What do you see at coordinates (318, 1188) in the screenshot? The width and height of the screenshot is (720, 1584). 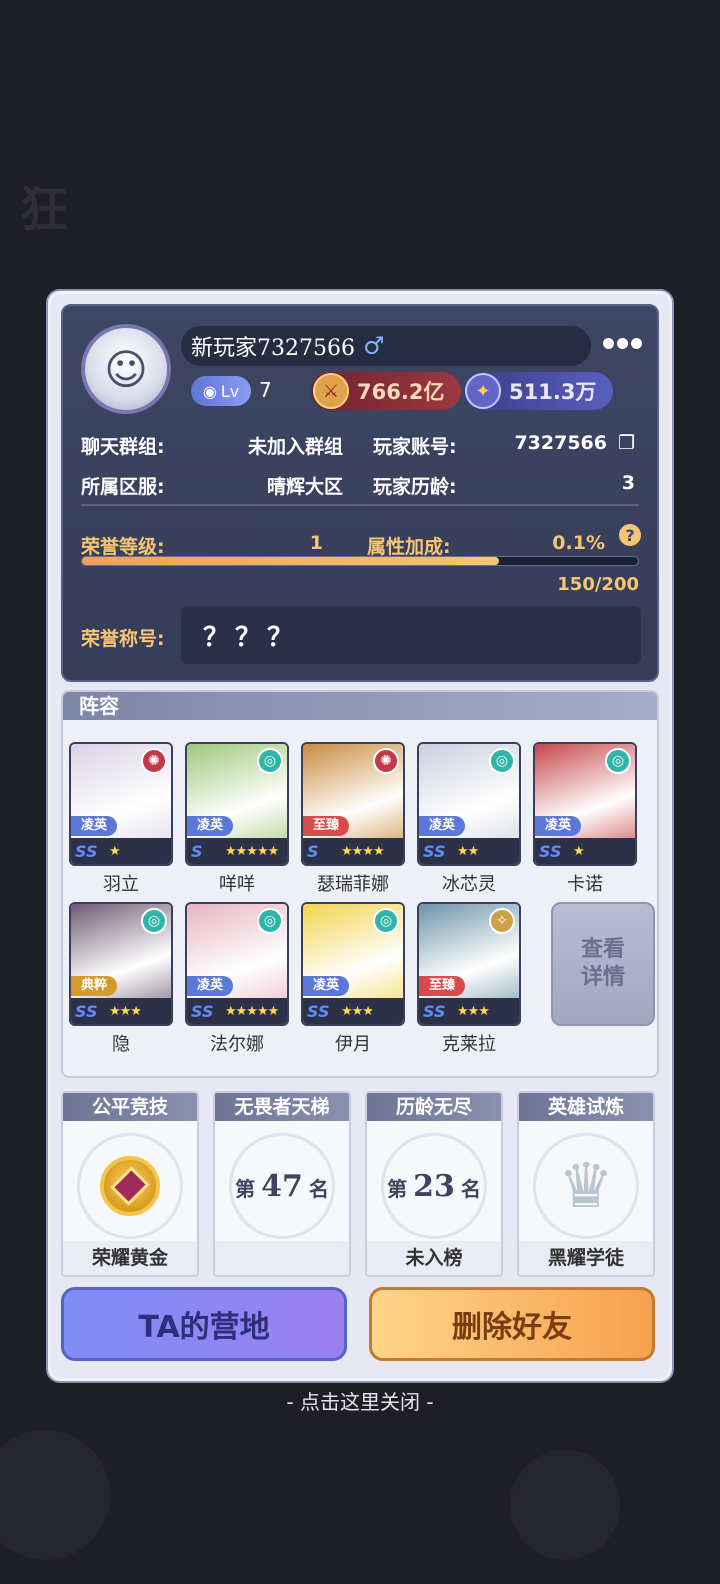 I see `rank-suffix: 名` at bounding box center [318, 1188].